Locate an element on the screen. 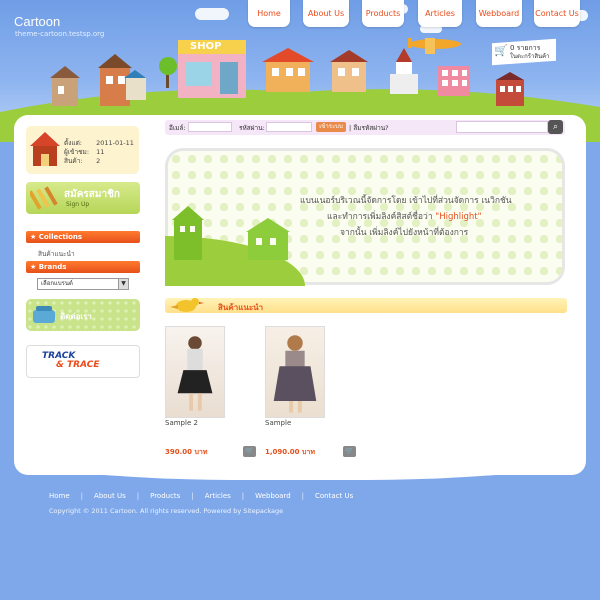 This screenshot has width=600, height=600. nav-about-us: About Us is located at coordinates (326, 13).